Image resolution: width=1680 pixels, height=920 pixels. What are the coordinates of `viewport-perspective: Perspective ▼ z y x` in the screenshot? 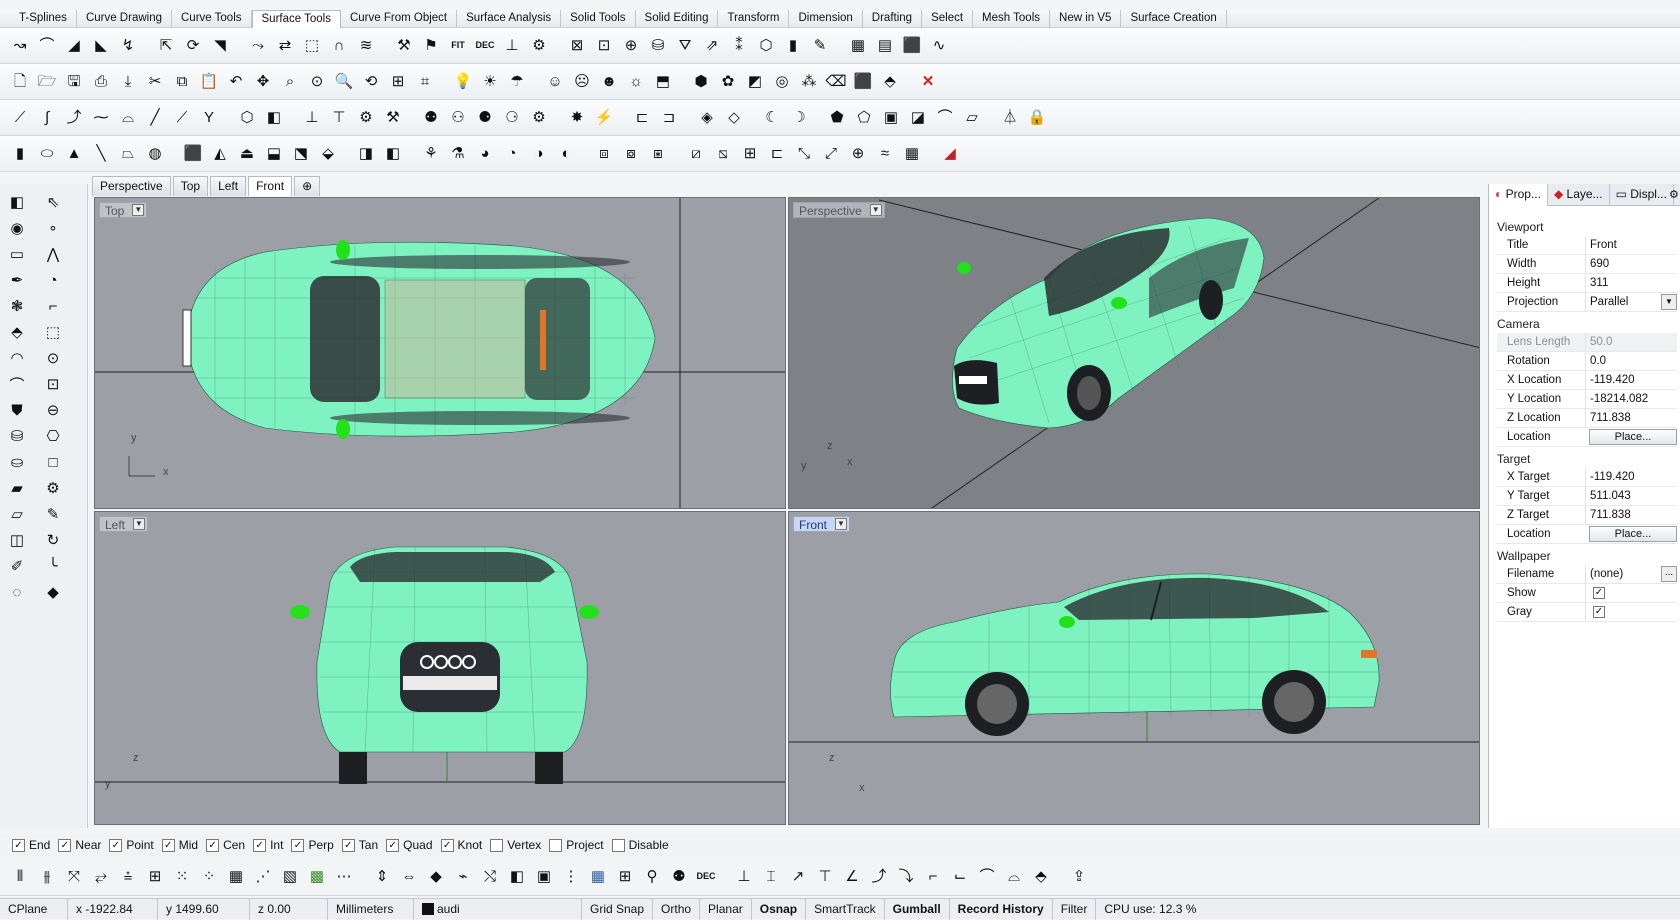 It's located at (1134, 353).